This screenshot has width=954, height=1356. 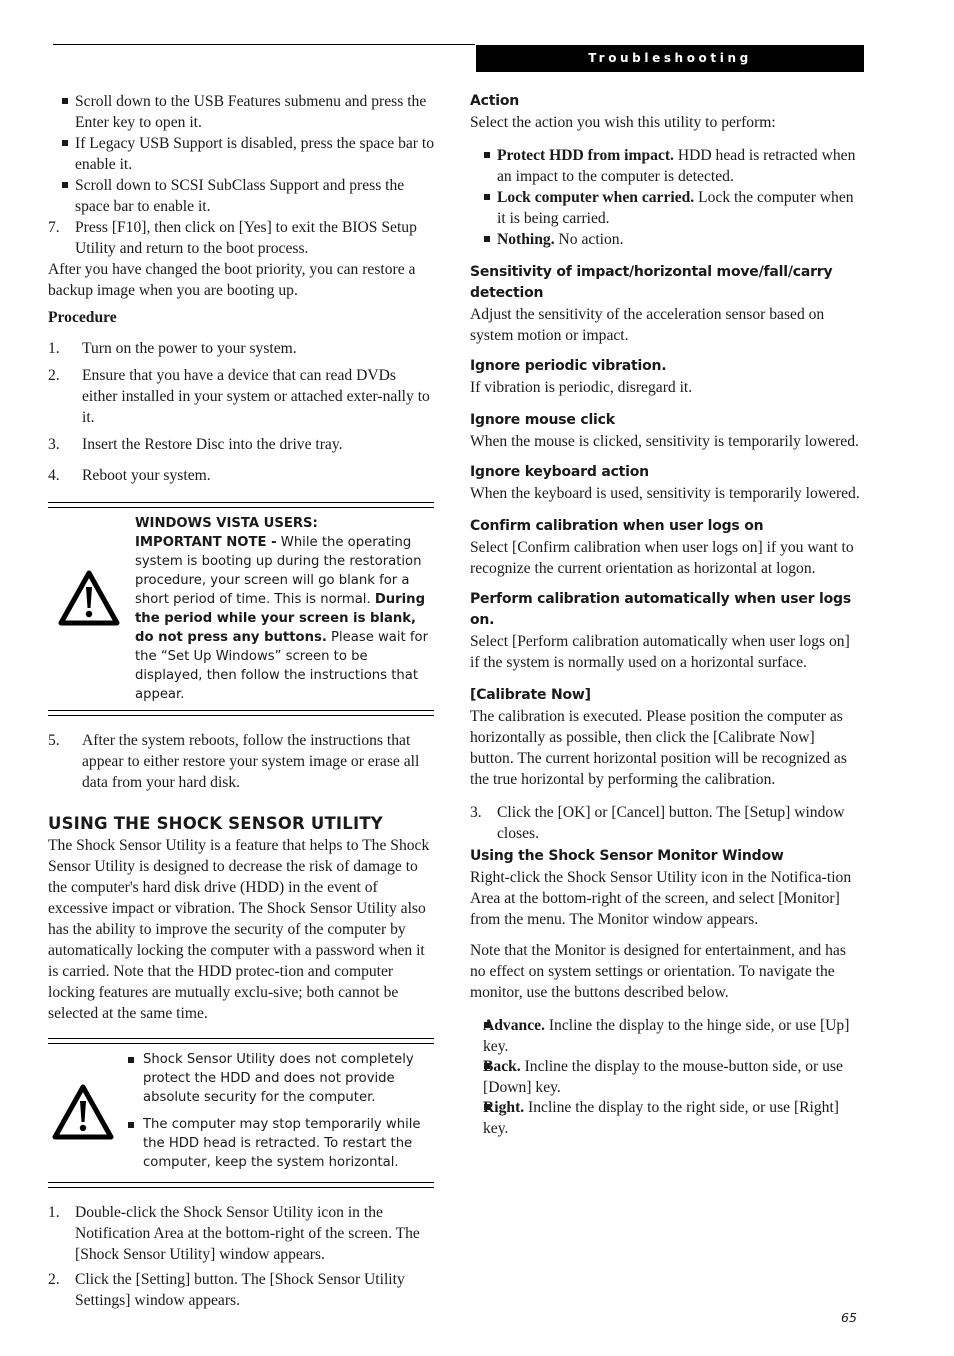 What do you see at coordinates (264, 44) in the screenshot?
I see `header-rule` at bounding box center [264, 44].